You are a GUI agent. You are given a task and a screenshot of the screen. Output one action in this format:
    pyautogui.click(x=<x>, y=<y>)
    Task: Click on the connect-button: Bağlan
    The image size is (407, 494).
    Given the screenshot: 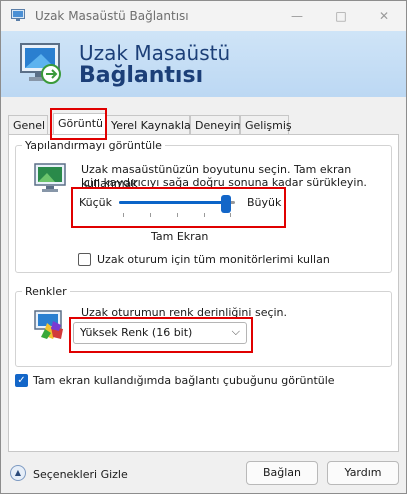 What is the action you would take?
    pyautogui.click(x=282, y=473)
    